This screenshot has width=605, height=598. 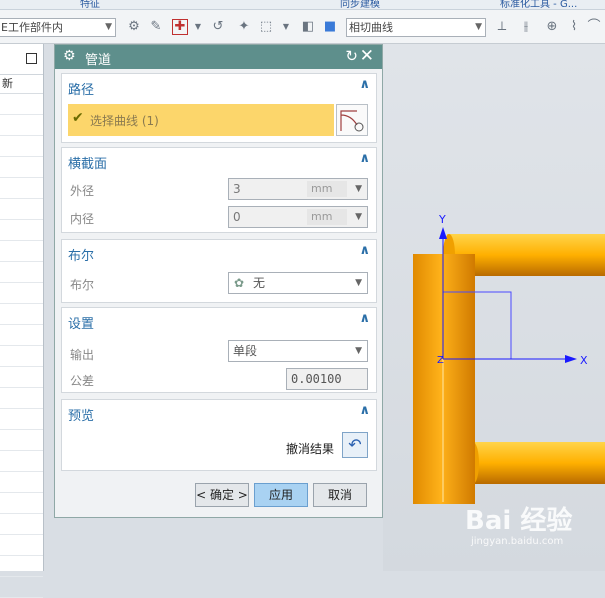 I want to click on boolean-label: 布尔, so click(x=82, y=285).